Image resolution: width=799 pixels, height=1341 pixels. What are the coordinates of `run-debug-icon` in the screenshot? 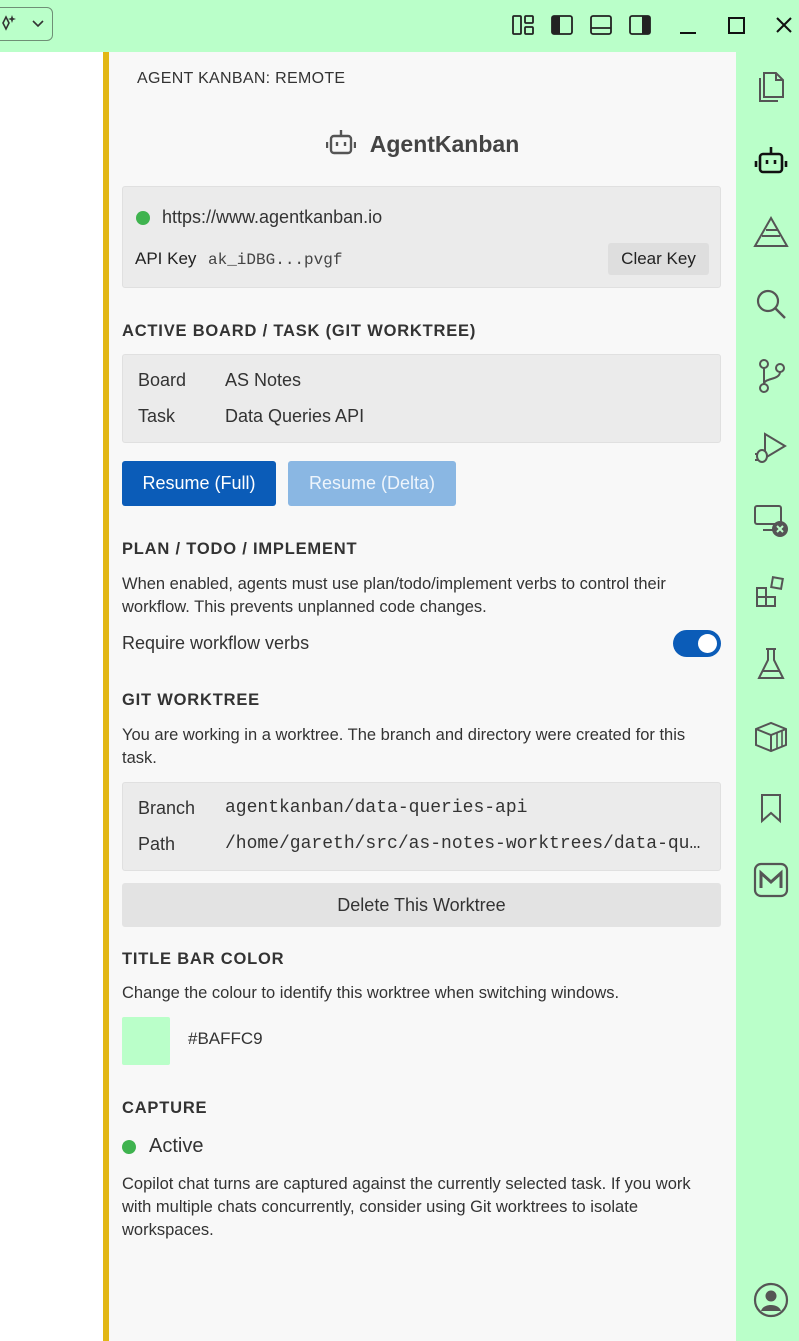 It's located at (771, 448).